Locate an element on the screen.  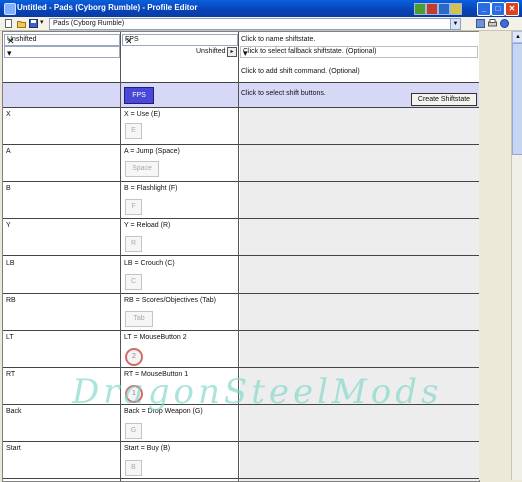
save-dropdown-icon: ▾ is located at coordinates (42, 22).